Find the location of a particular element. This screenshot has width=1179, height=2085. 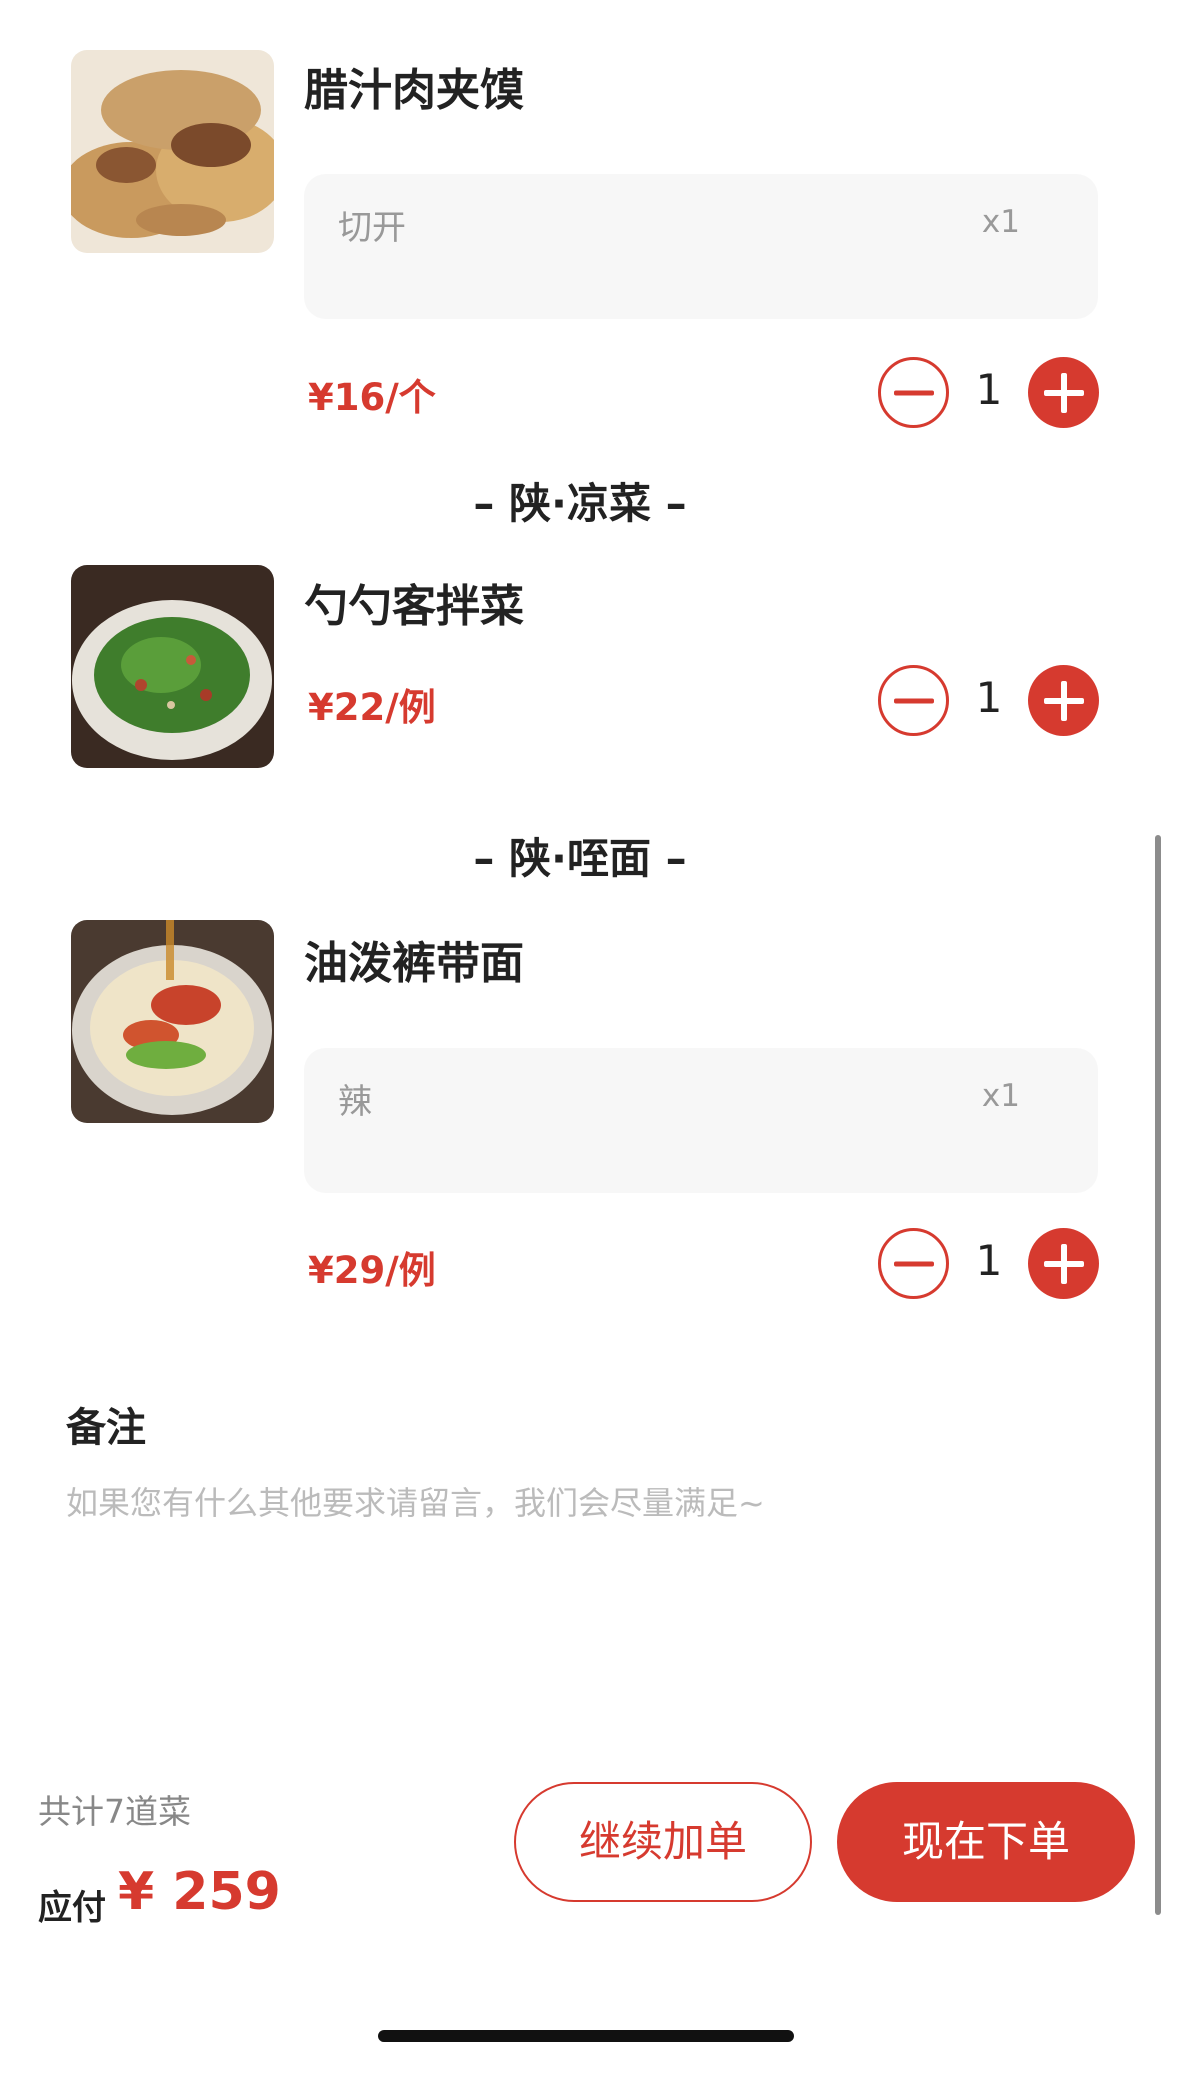

scrollbar is located at coordinates (1158, 1375).